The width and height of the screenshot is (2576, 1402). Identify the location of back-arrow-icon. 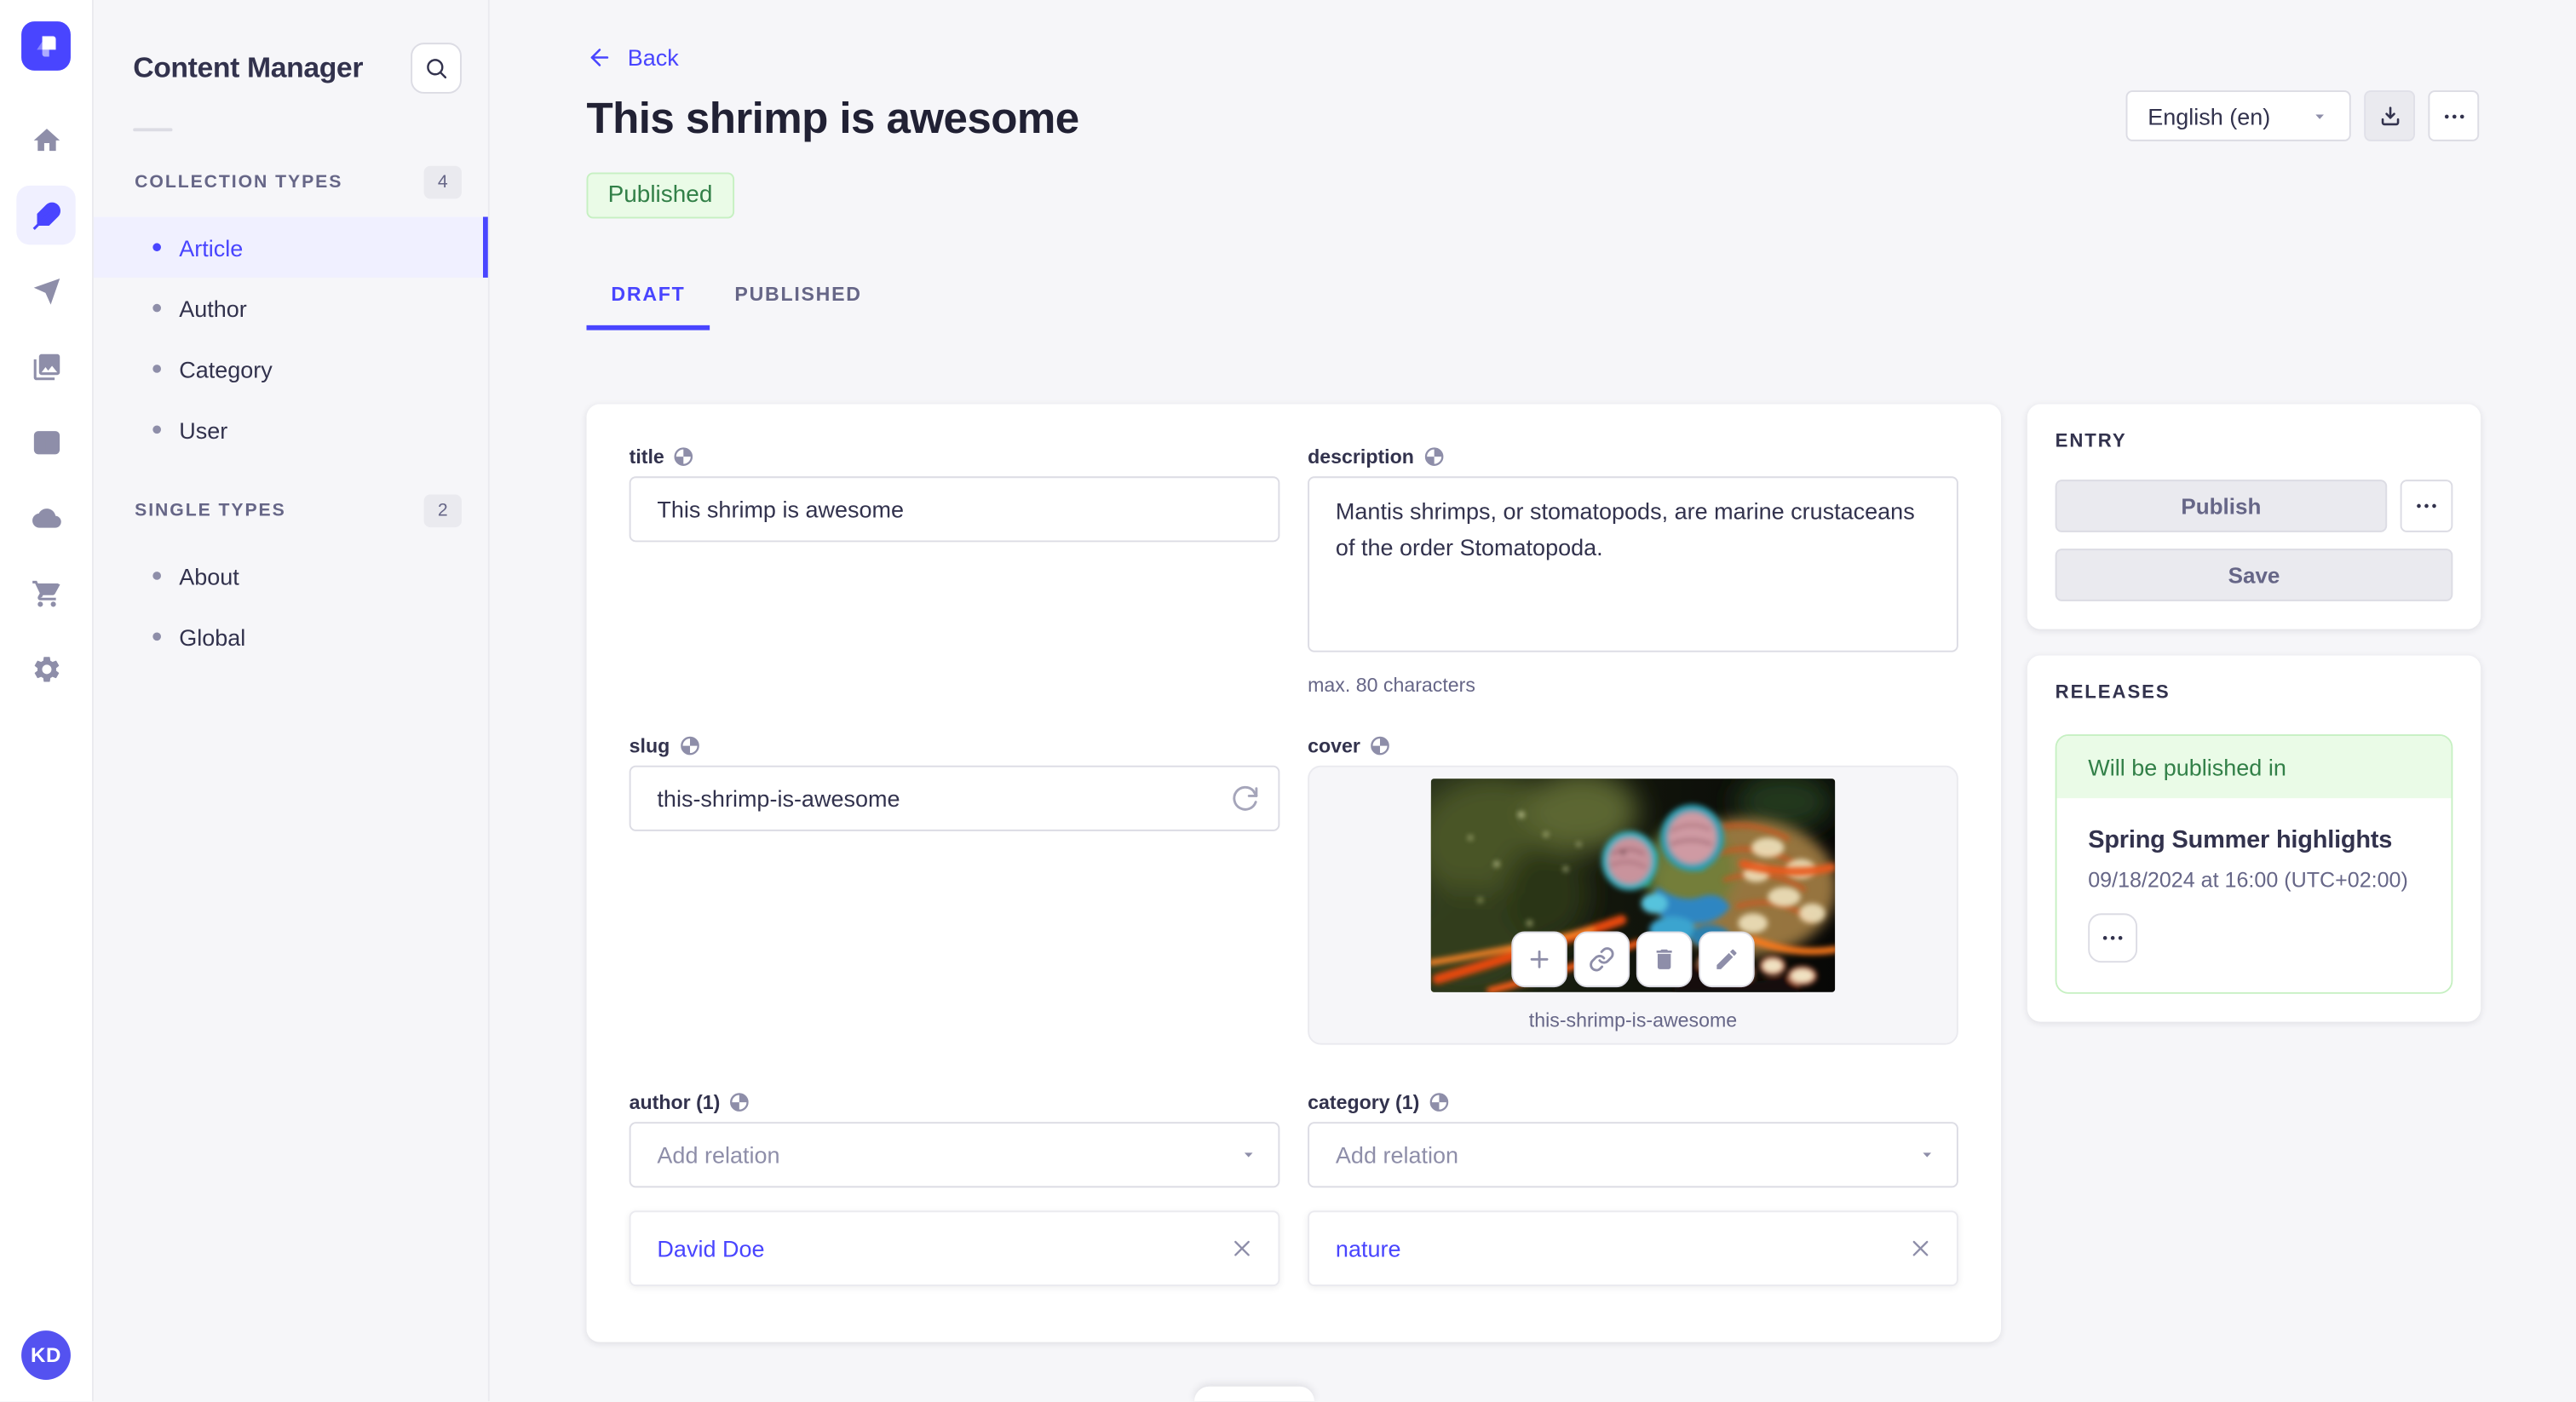
(600, 57).